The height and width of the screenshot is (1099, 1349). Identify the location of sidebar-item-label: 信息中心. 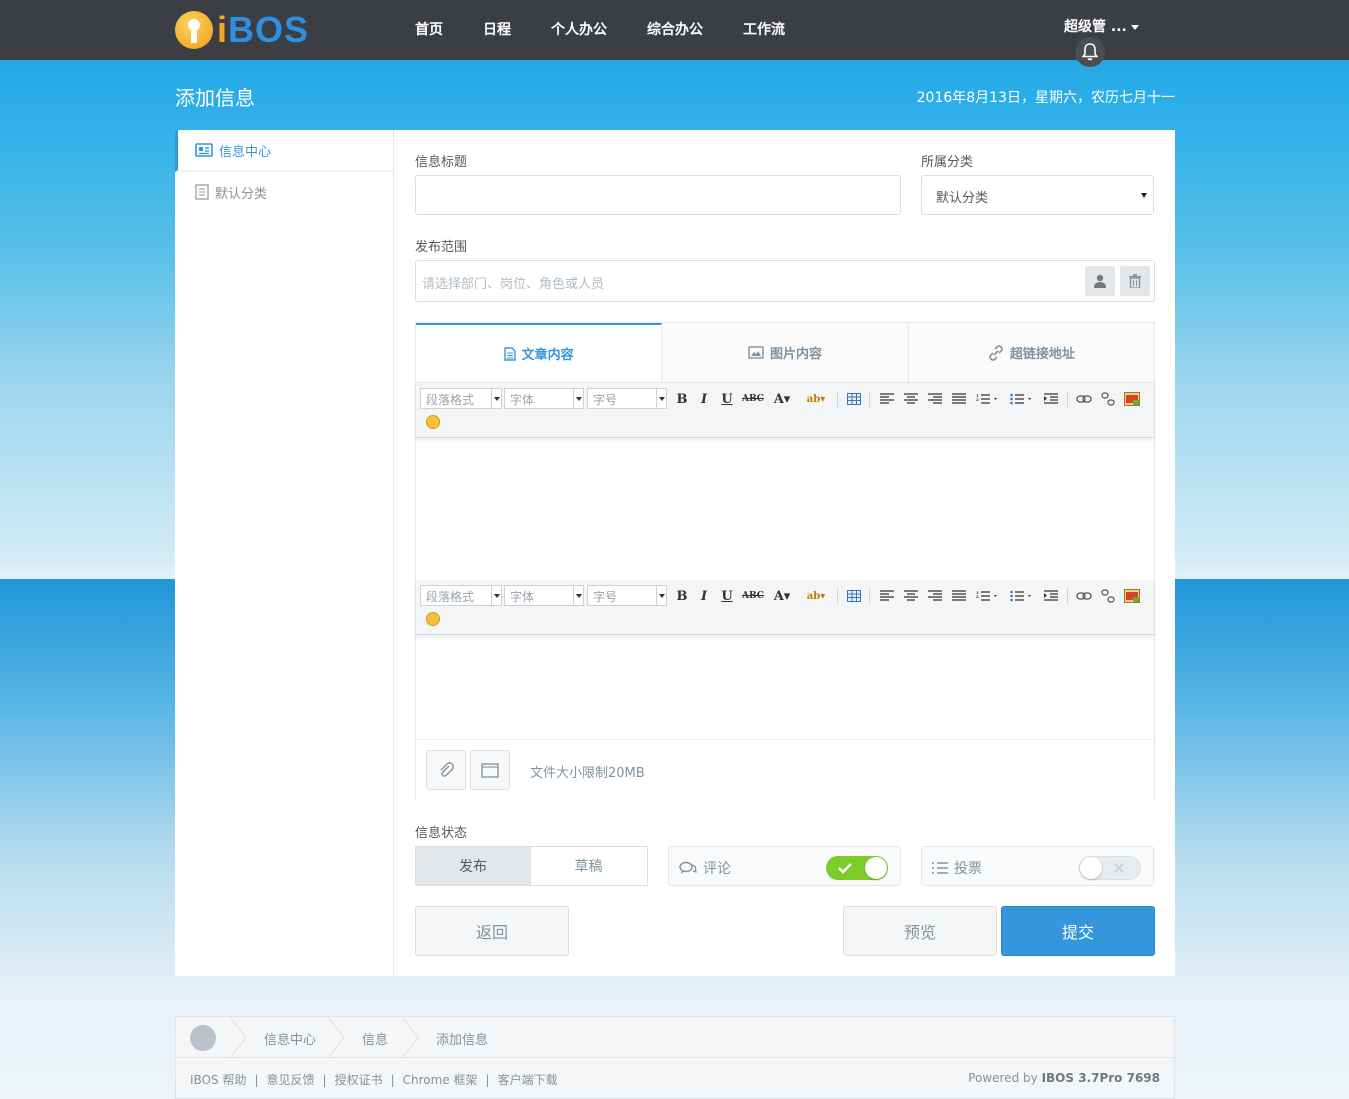
(245, 152).